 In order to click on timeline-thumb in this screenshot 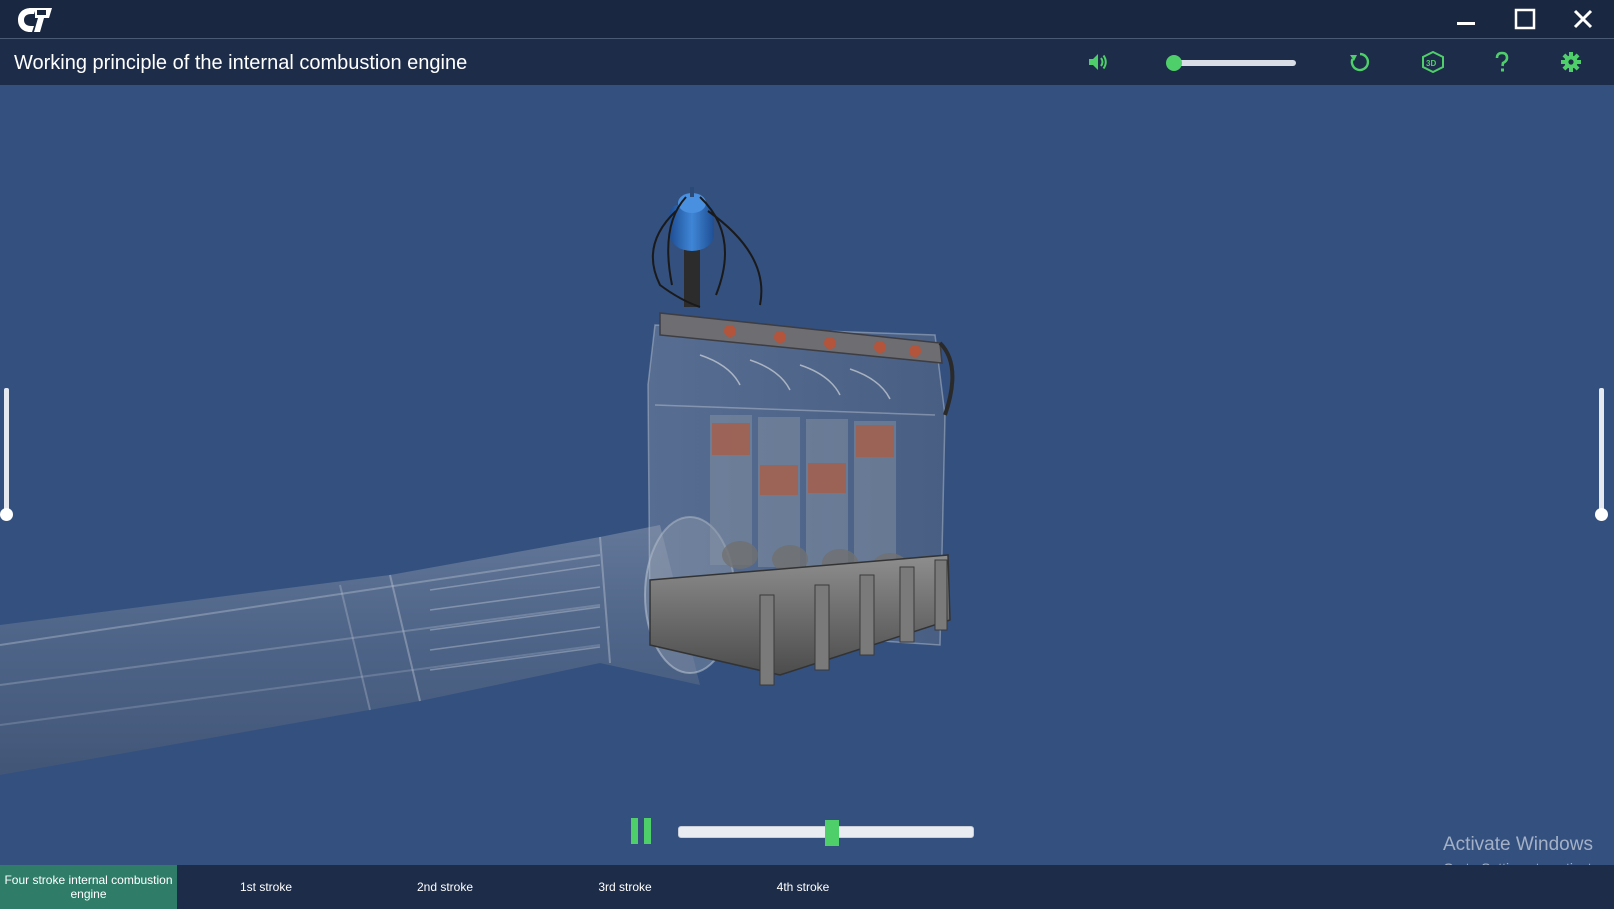, I will do `click(831, 833)`.